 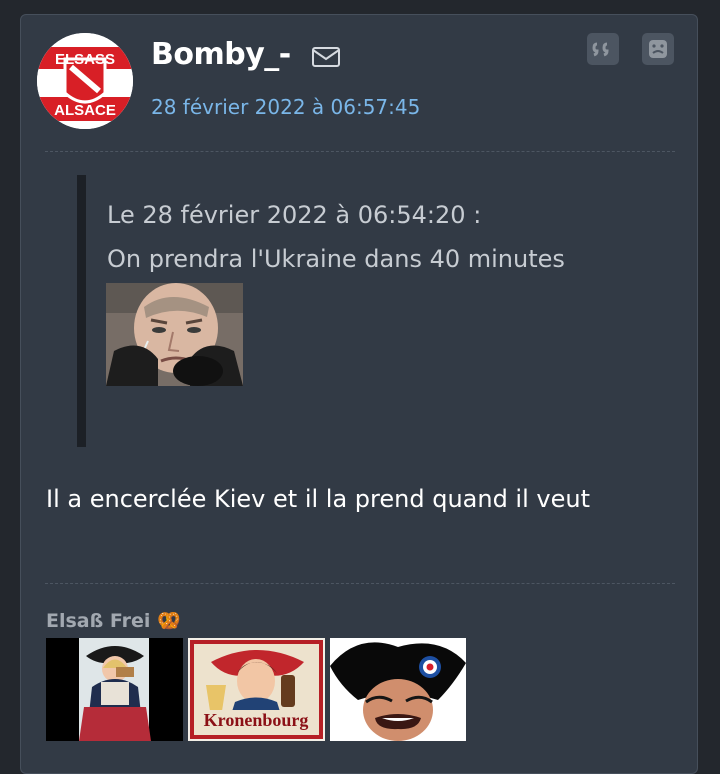 I want to click on signature-image-kronenbourg: Kronenbourg, so click(x=256, y=689).